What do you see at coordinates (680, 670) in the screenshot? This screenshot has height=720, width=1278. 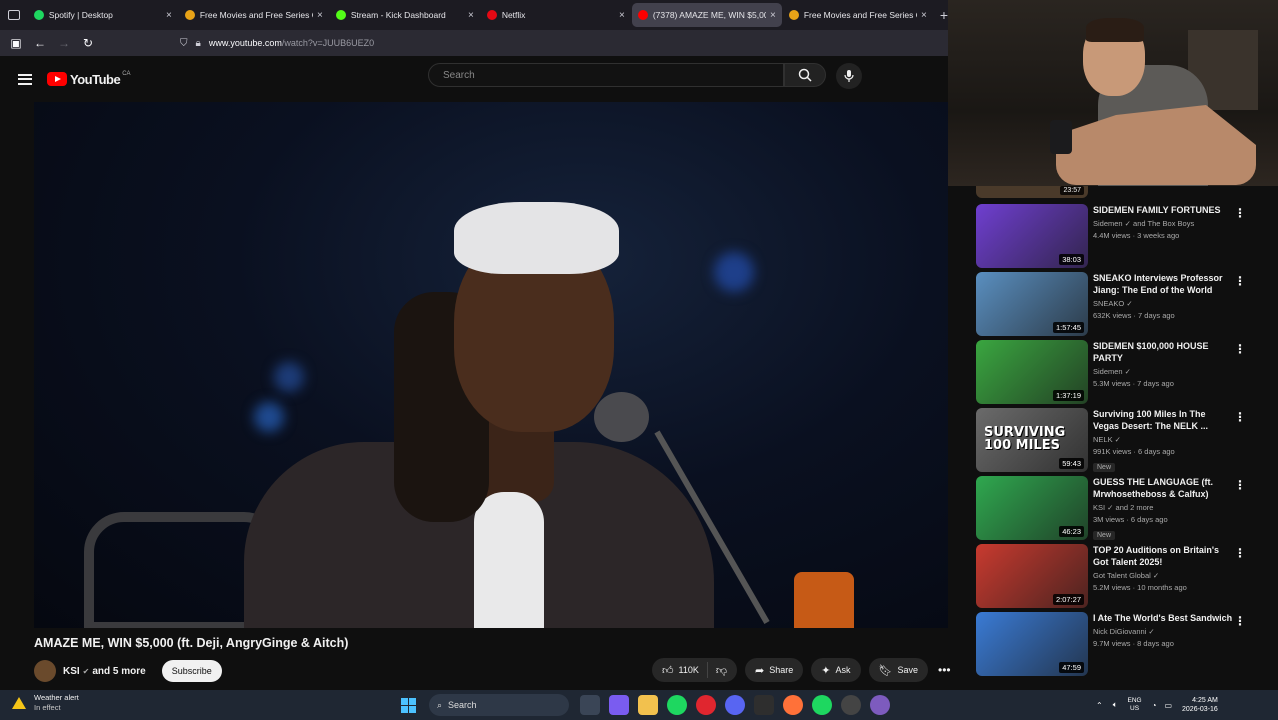 I see `like-button: 👍︎ 110K` at bounding box center [680, 670].